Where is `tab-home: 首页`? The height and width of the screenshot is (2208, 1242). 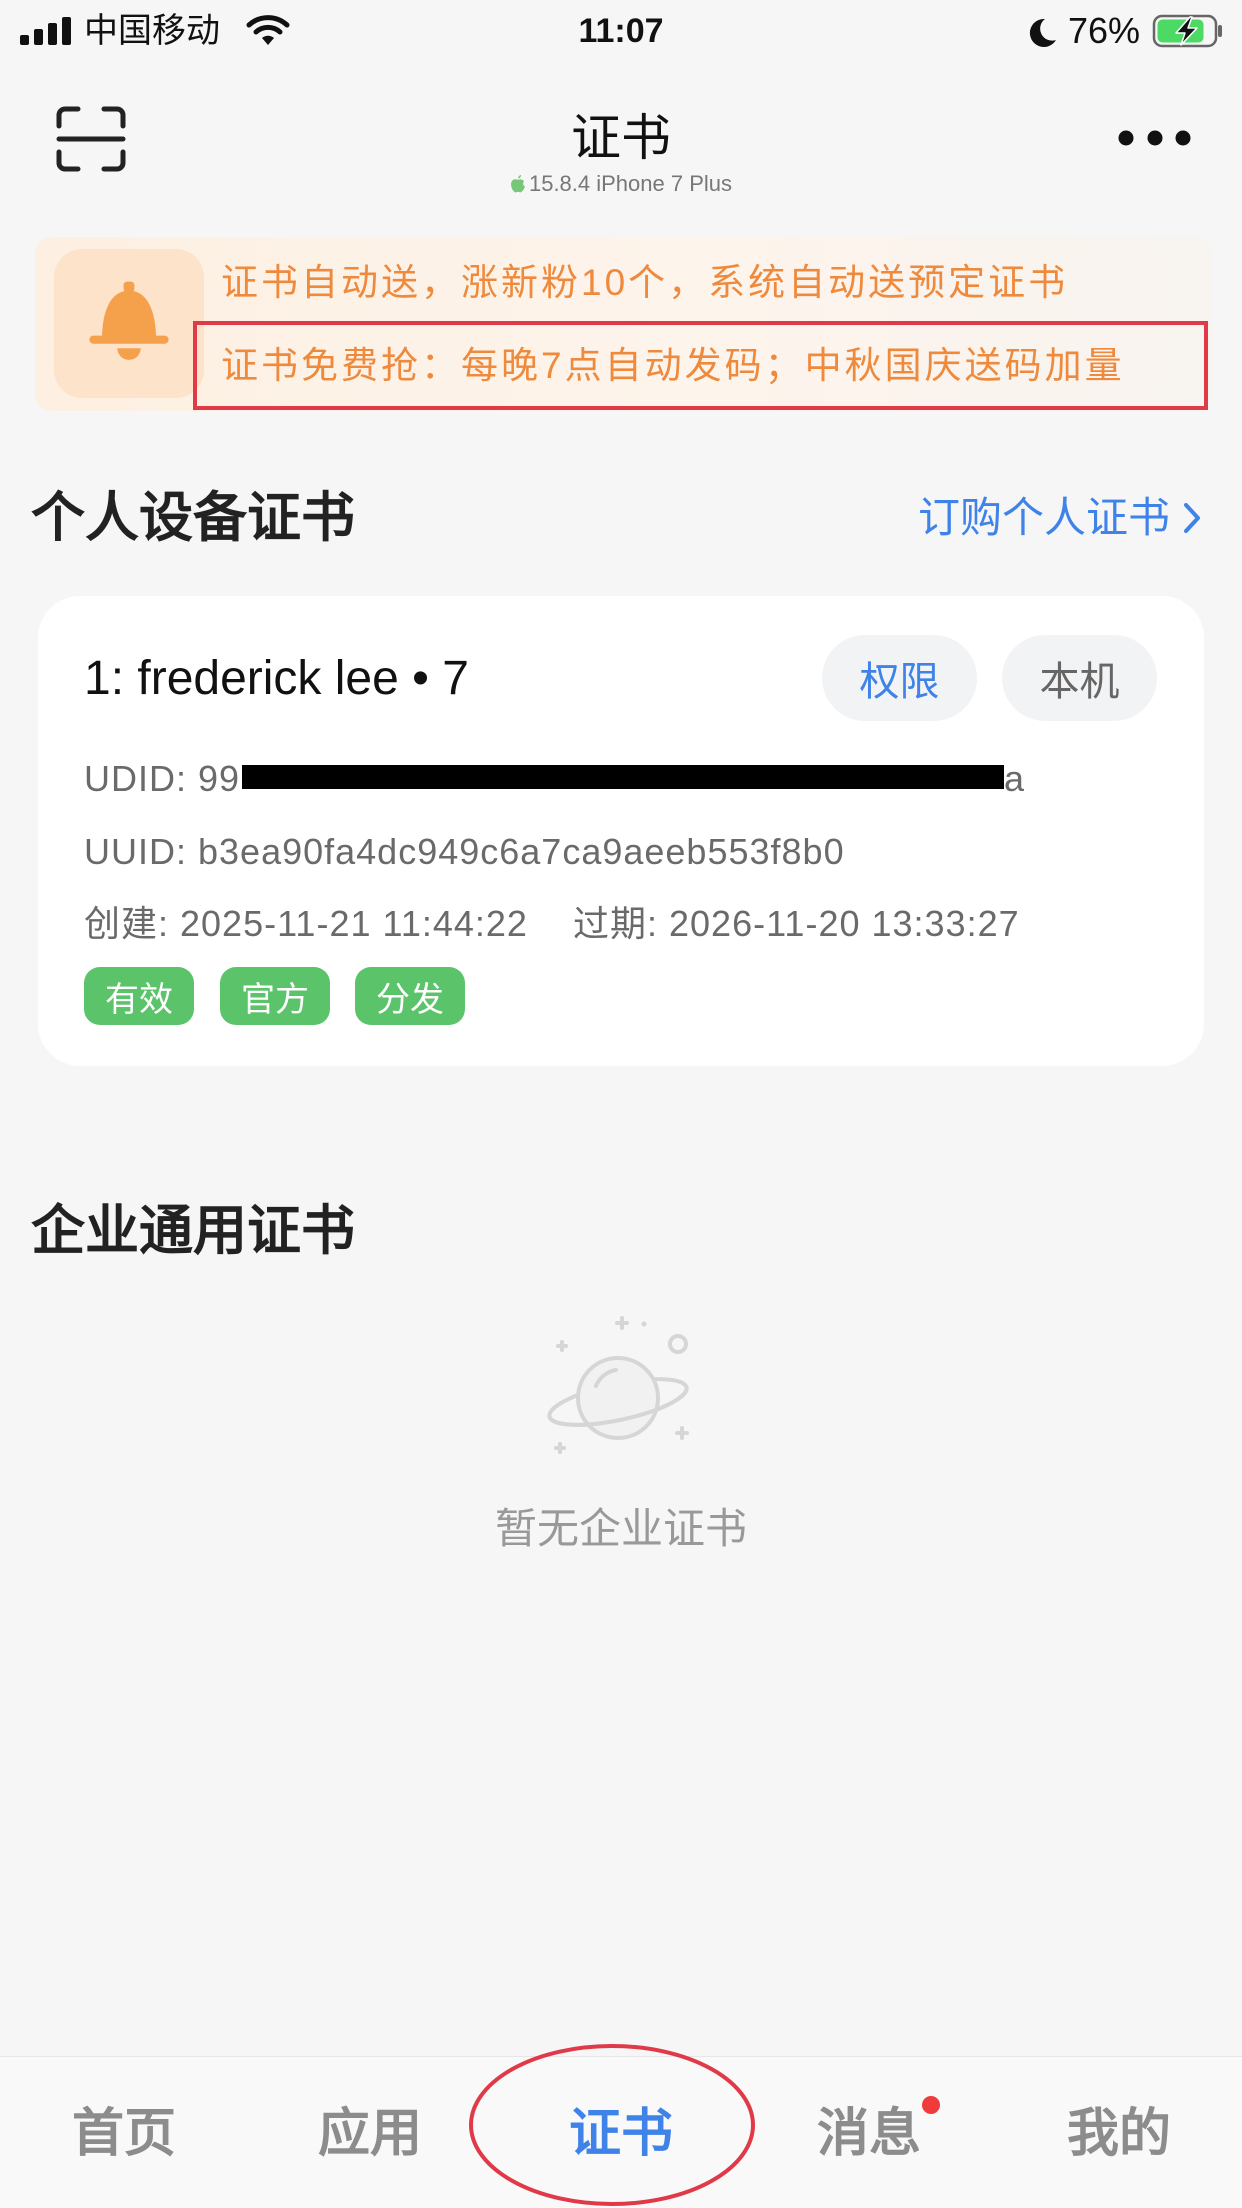
tab-home: 首页 is located at coordinates (124, 2134).